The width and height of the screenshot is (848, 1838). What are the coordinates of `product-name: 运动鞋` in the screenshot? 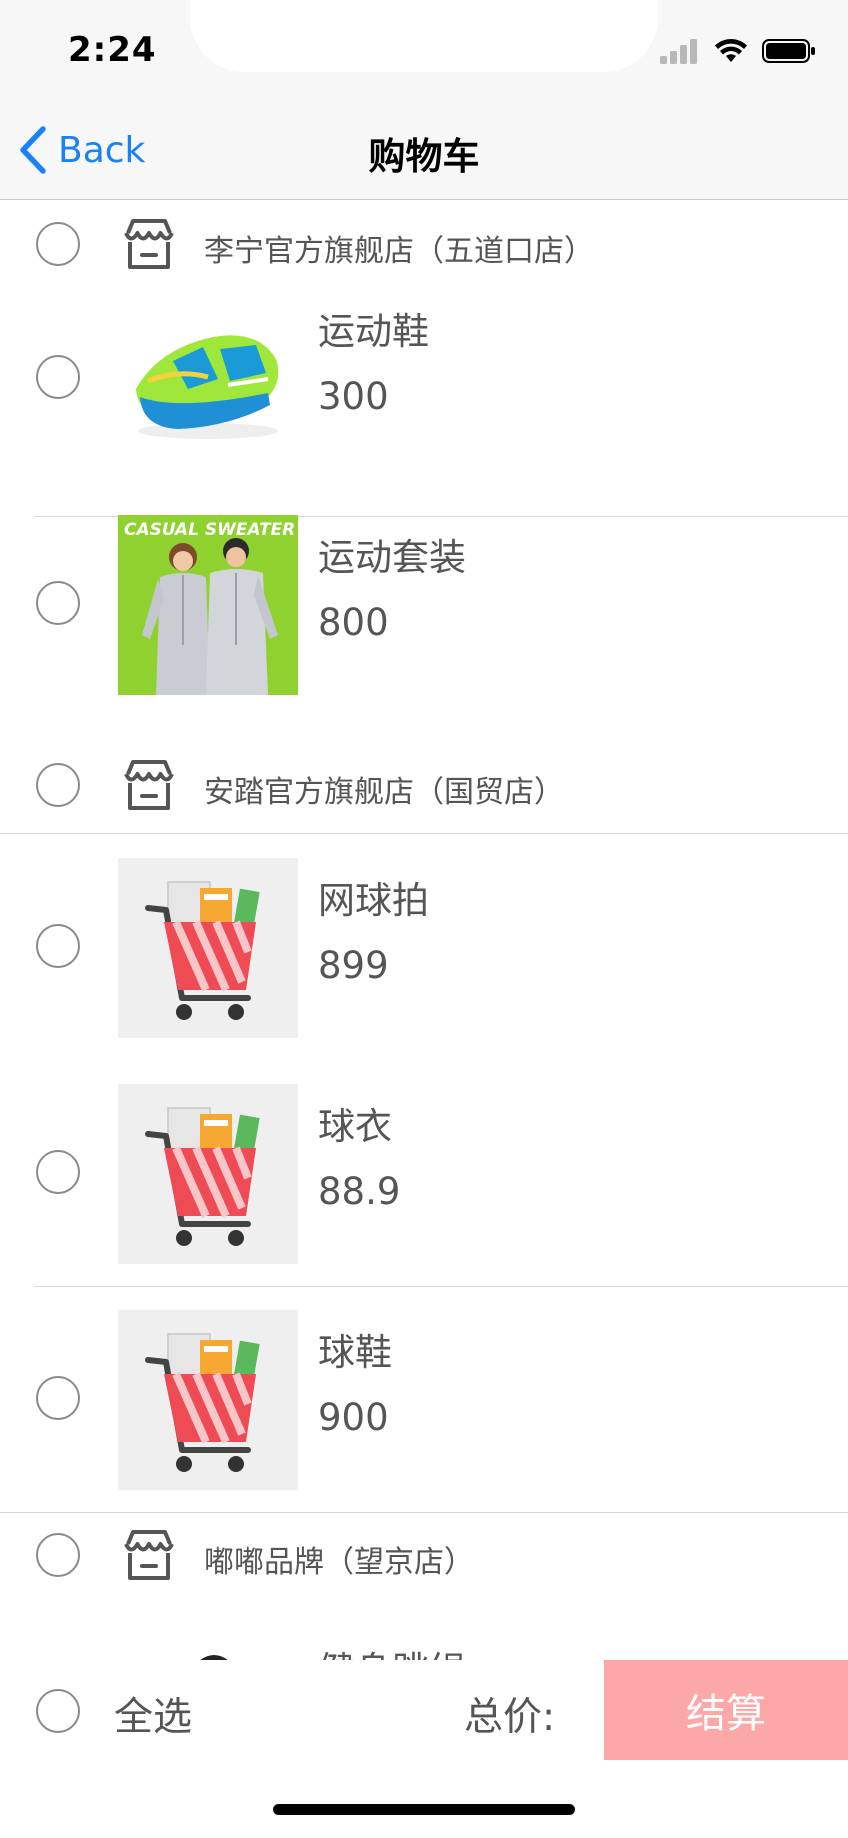 It's located at (373, 331).